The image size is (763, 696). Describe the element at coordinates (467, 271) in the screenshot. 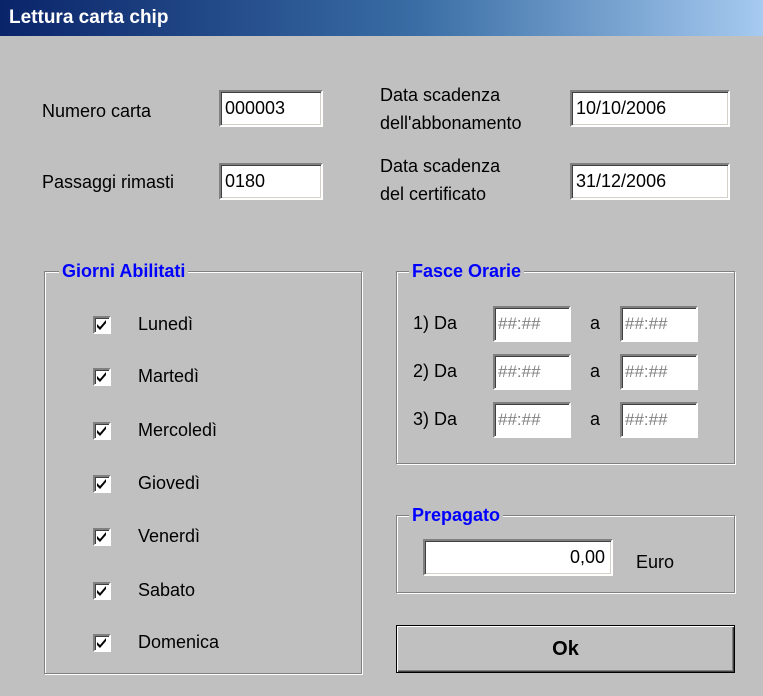

I see `fasce-orarie-title: Fasce Orarie` at that location.